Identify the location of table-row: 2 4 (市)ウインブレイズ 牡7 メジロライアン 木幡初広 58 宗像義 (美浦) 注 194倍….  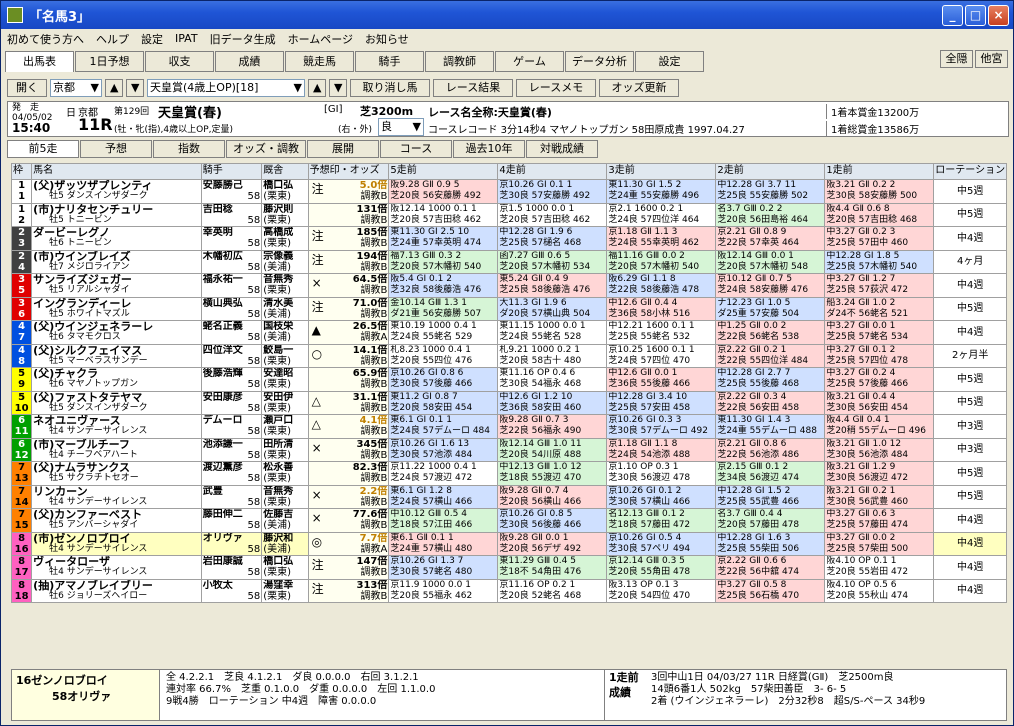
(508, 261).